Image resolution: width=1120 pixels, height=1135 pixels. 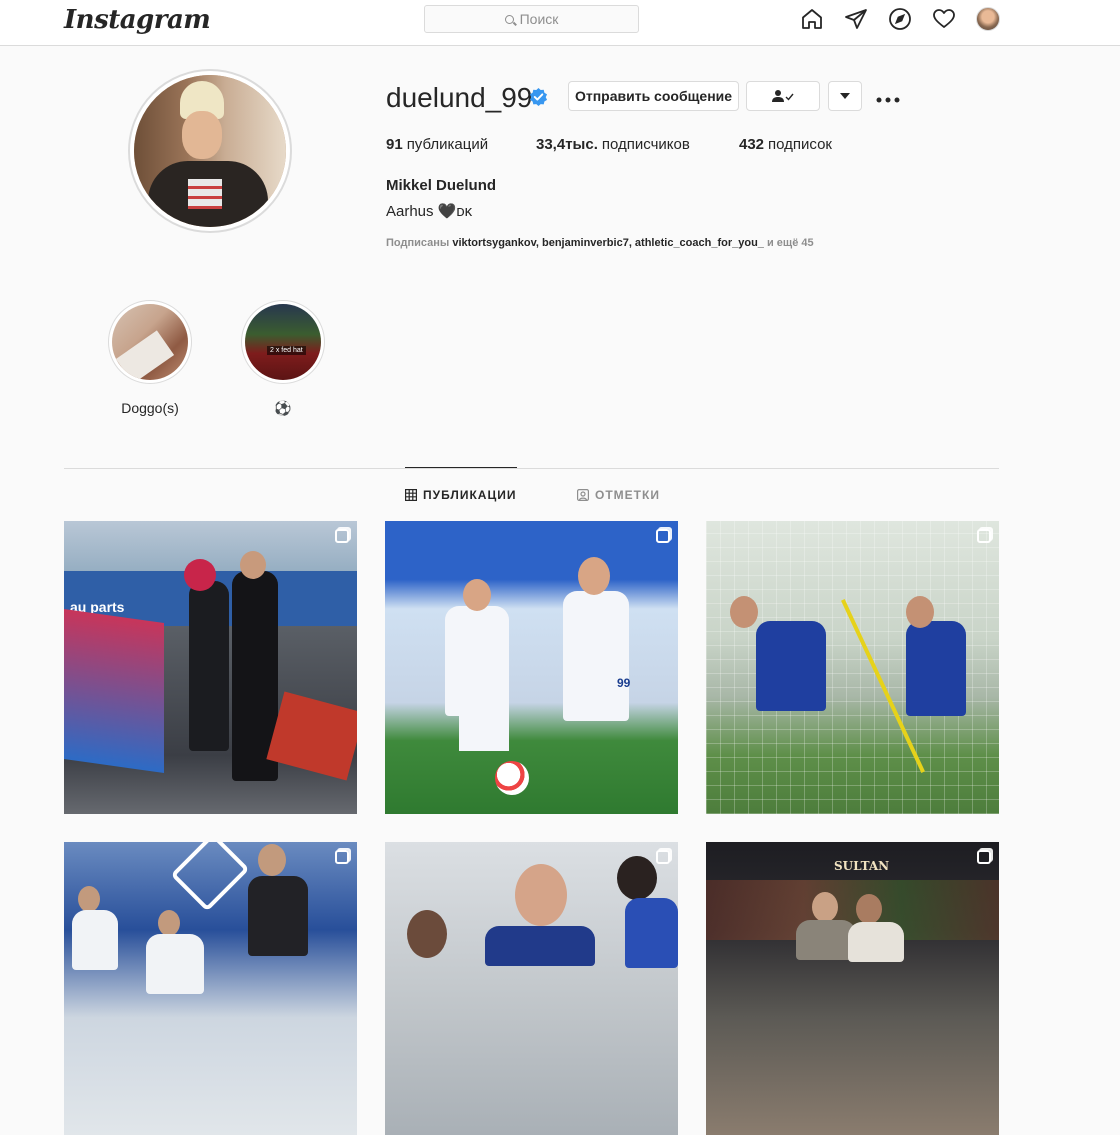 I want to click on highlight-cover, so click(x=150, y=342).